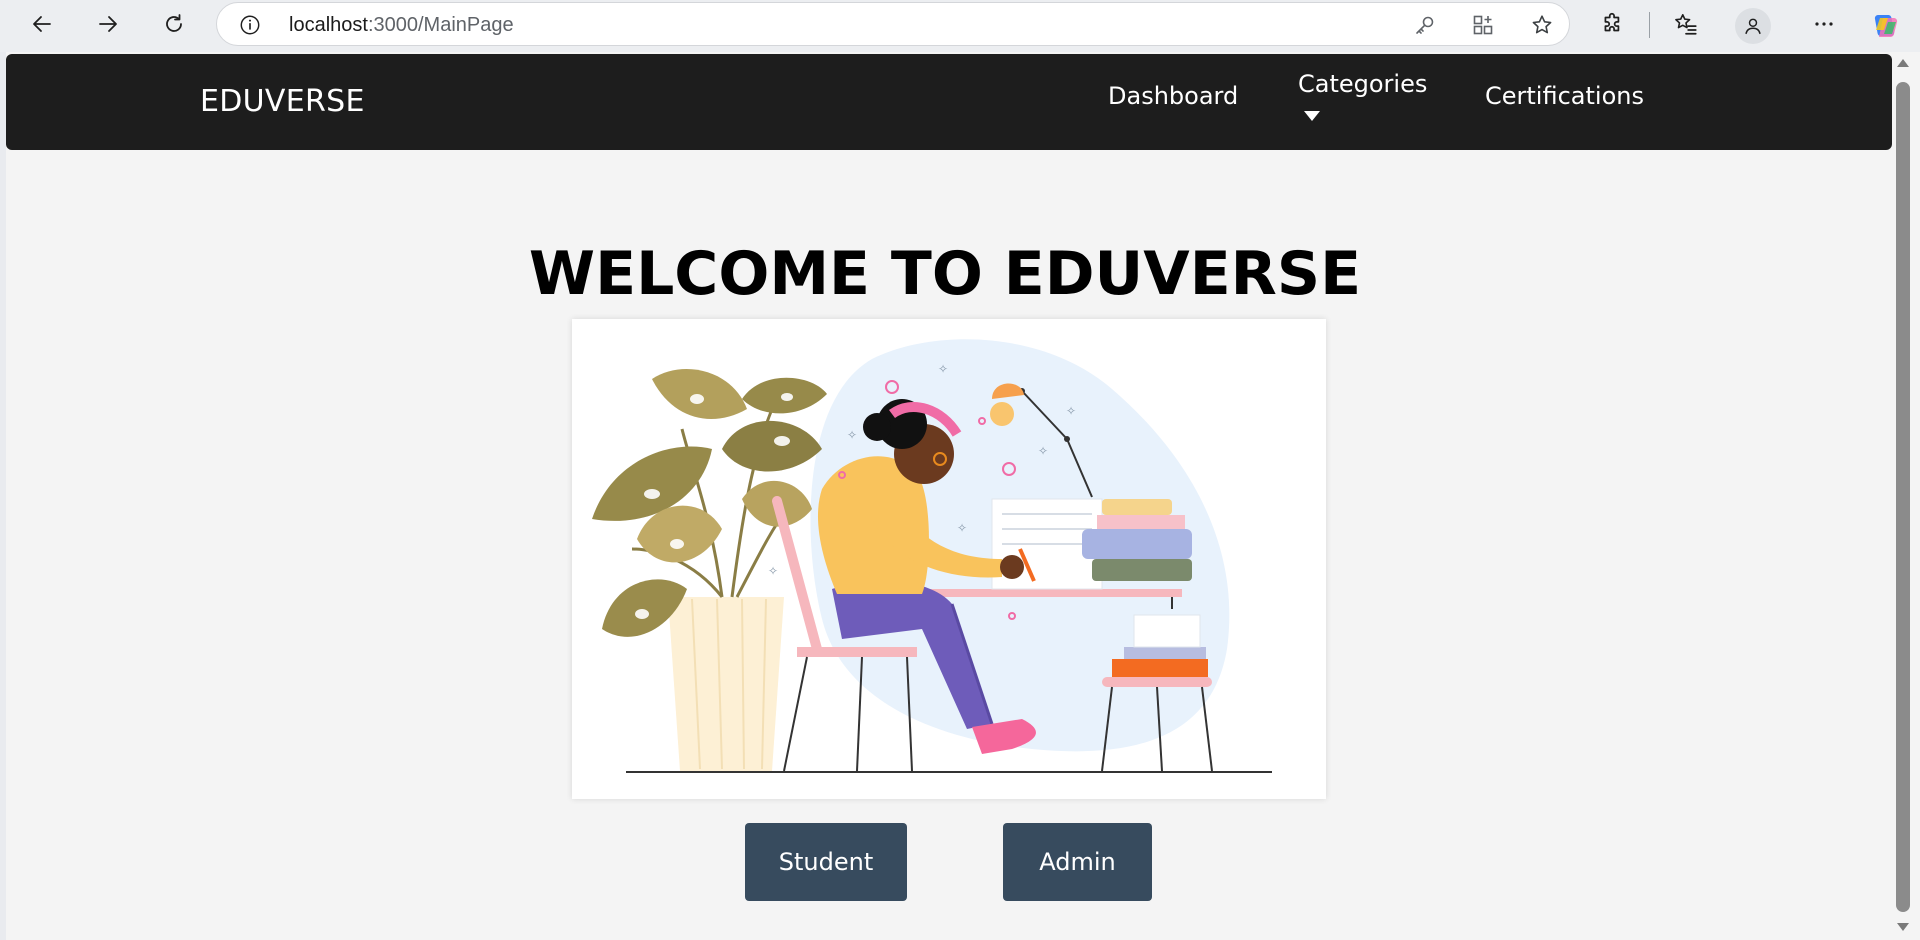 Image resolution: width=1920 pixels, height=940 pixels. I want to click on favorites-button, so click(1686, 24).